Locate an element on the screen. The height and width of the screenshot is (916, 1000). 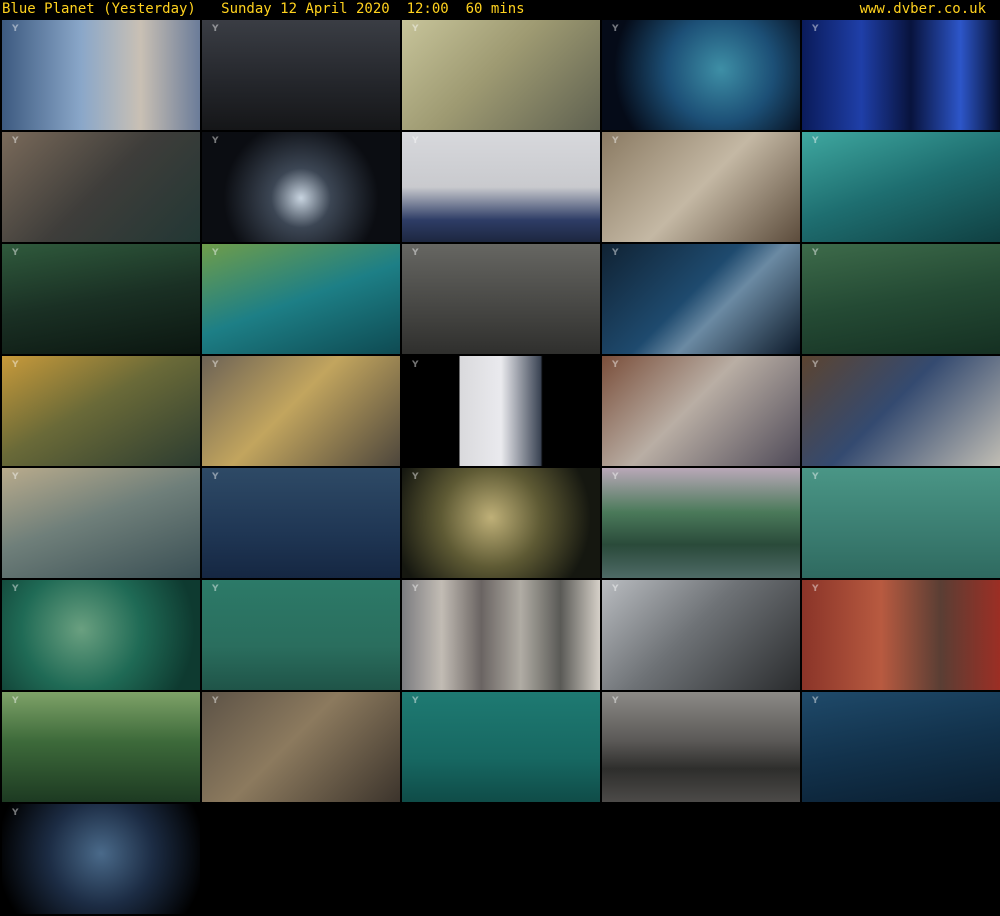
thumbnail-mountain-lake: Y is located at coordinates (701, 523).